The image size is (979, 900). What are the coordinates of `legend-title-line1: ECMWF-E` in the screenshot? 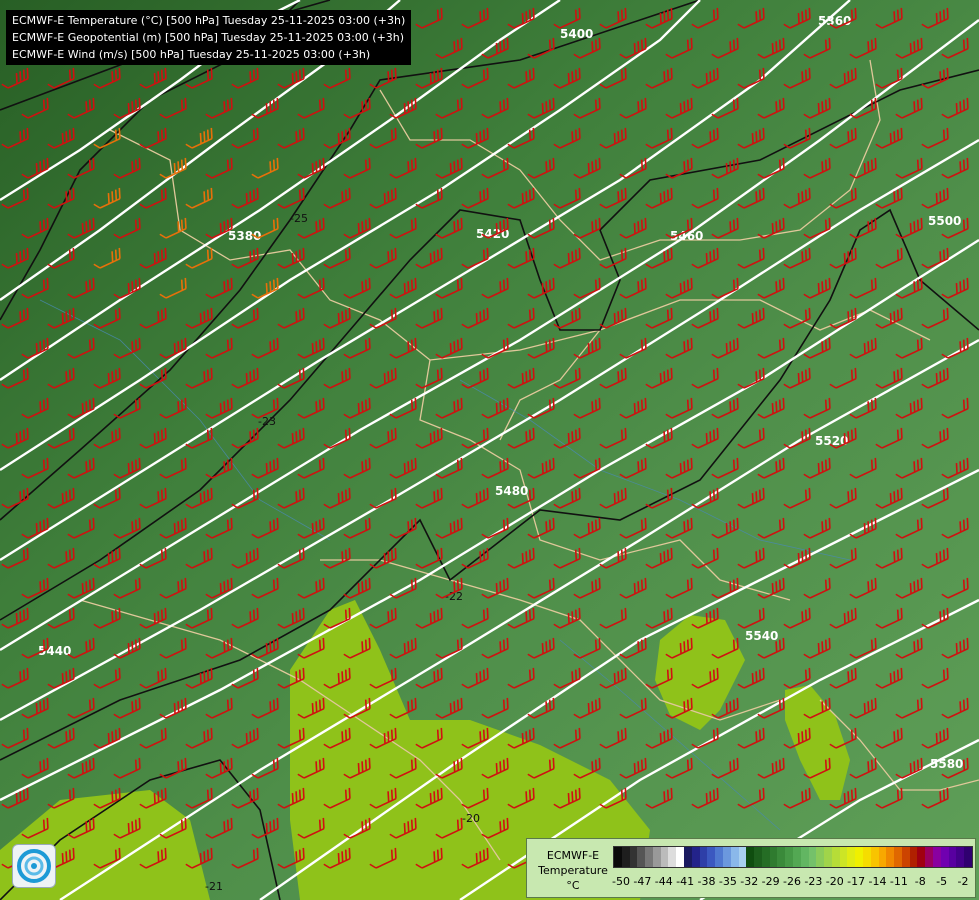 It's located at (573, 855).